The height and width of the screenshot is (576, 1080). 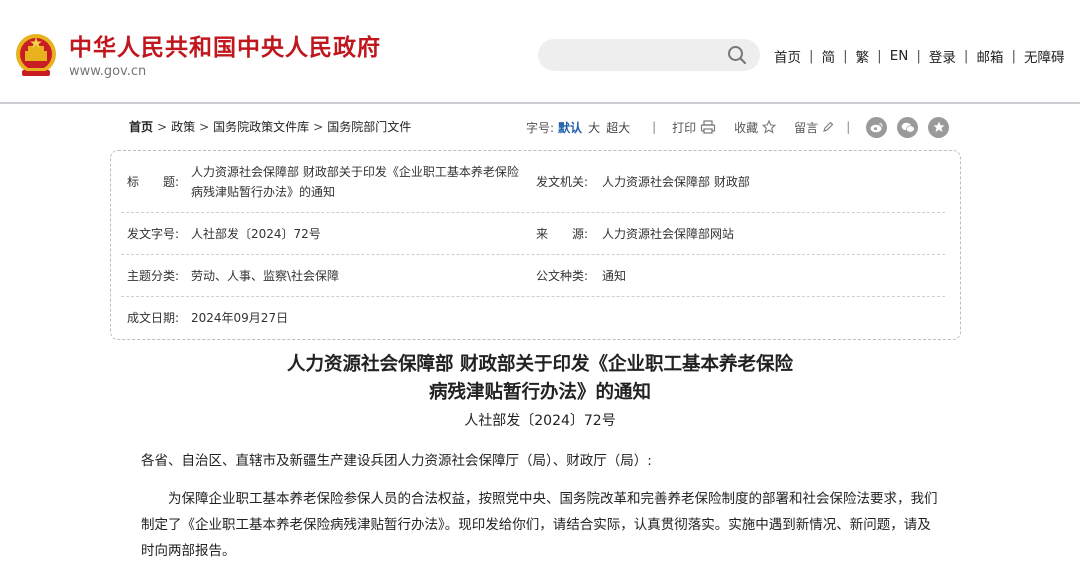 What do you see at coordinates (141, 127) in the screenshot?
I see `breadcrumb-home: 首页` at bounding box center [141, 127].